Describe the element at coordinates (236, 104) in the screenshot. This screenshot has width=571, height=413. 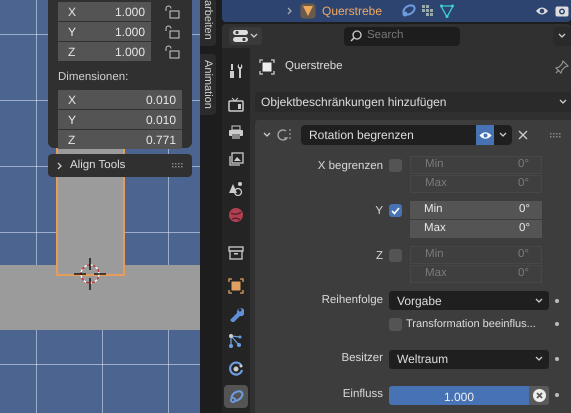
I see `camera-back-icon` at that location.